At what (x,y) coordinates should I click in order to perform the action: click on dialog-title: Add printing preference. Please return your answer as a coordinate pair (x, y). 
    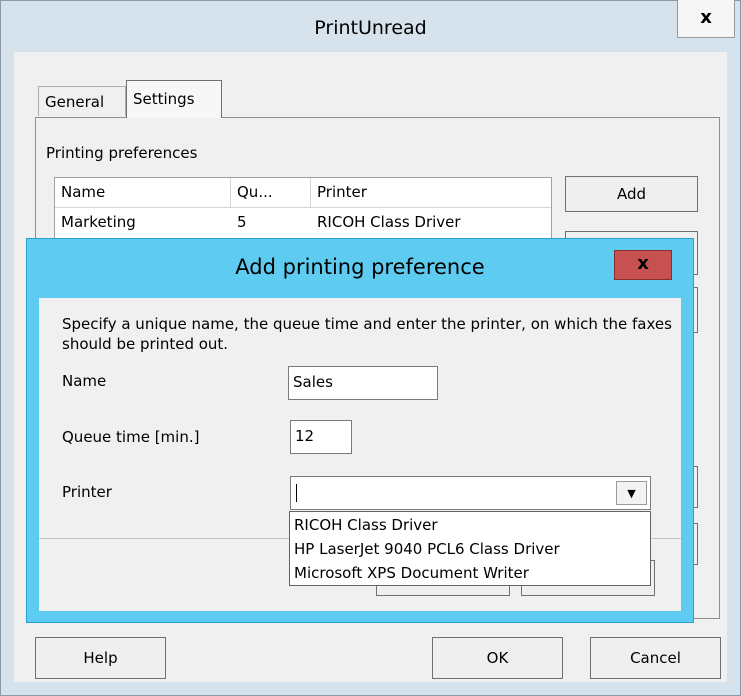
    Looking at the image, I should click on (360, 267).